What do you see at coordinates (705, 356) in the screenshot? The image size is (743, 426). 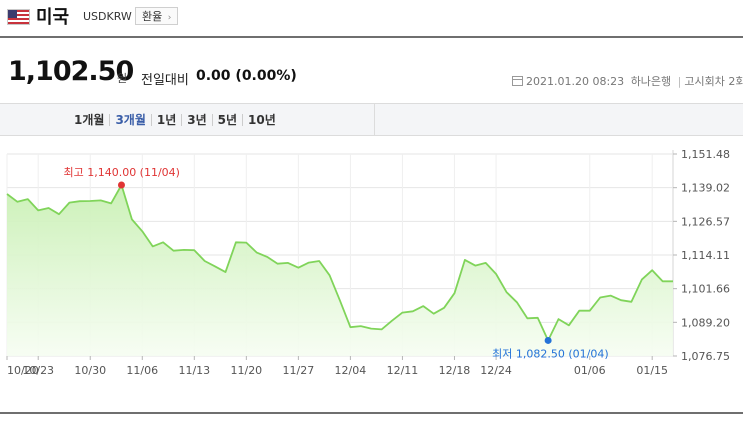 I see `y-tick-label: 1,076.75` at bounding box center [705, 356].